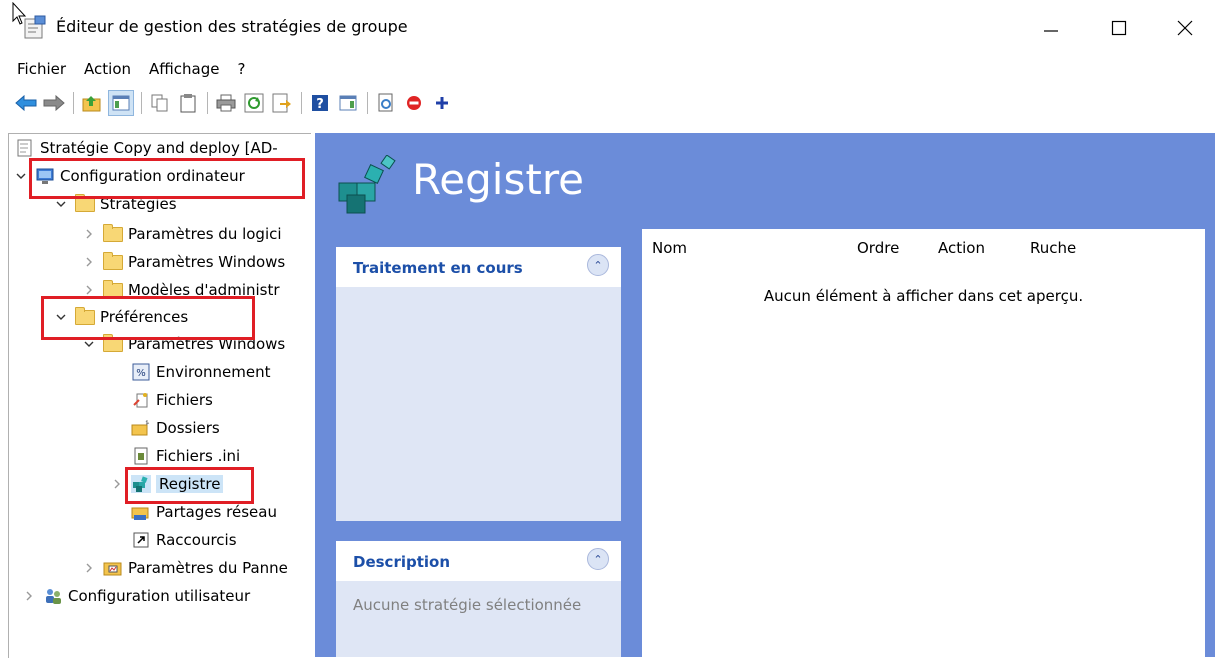  I want to click on tree-label-environment: Environnement, so click(213, 372).